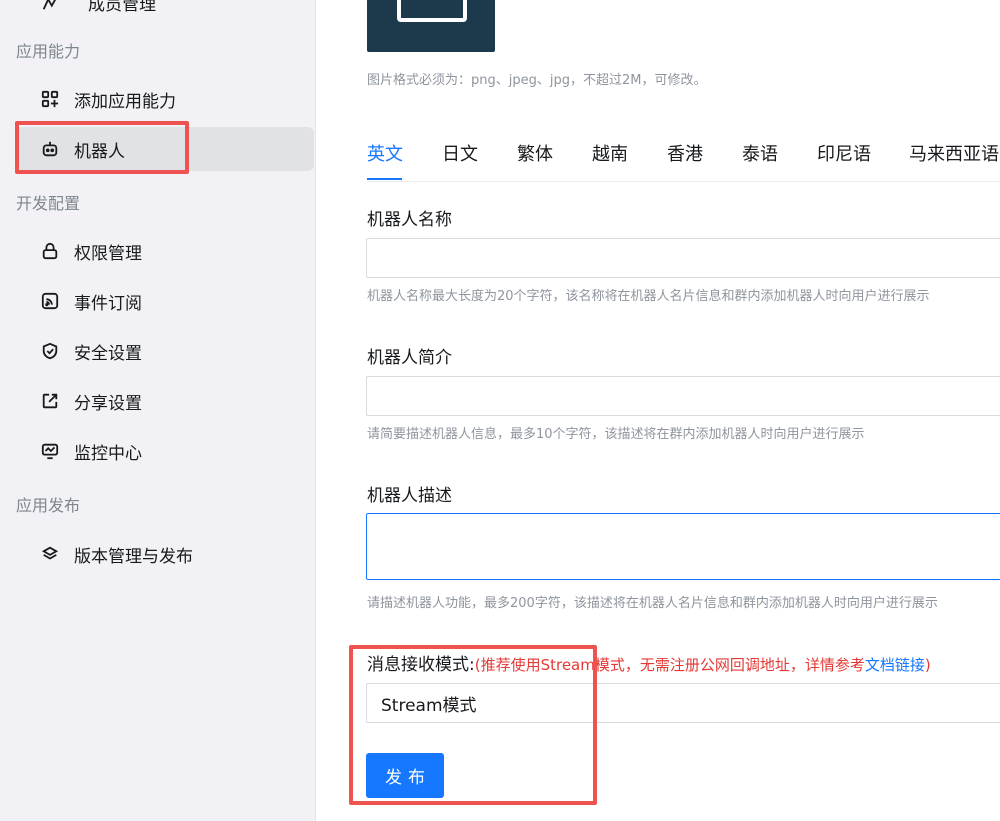 The width and height of the screenshot is (1000, 821). What do you see at coordinates (50, 149) in the screenshot?
I see `robot-icon` at bounding box center [50, 149].